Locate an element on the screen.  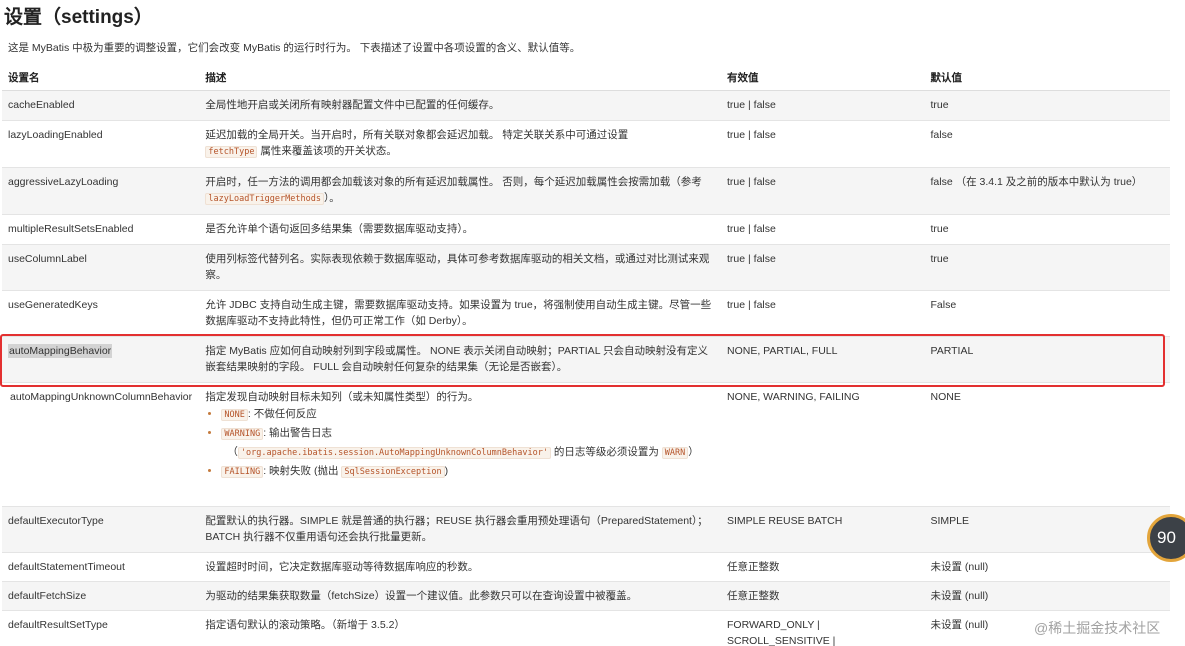
setting-name: aggressiveLazyLoading is located at coordinates (101, 191).